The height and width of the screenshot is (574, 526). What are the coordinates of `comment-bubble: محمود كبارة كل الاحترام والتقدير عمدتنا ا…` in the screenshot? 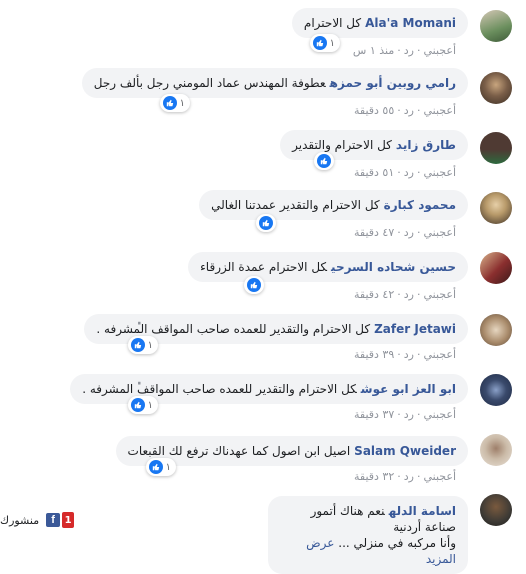 It's located at (333, 205).